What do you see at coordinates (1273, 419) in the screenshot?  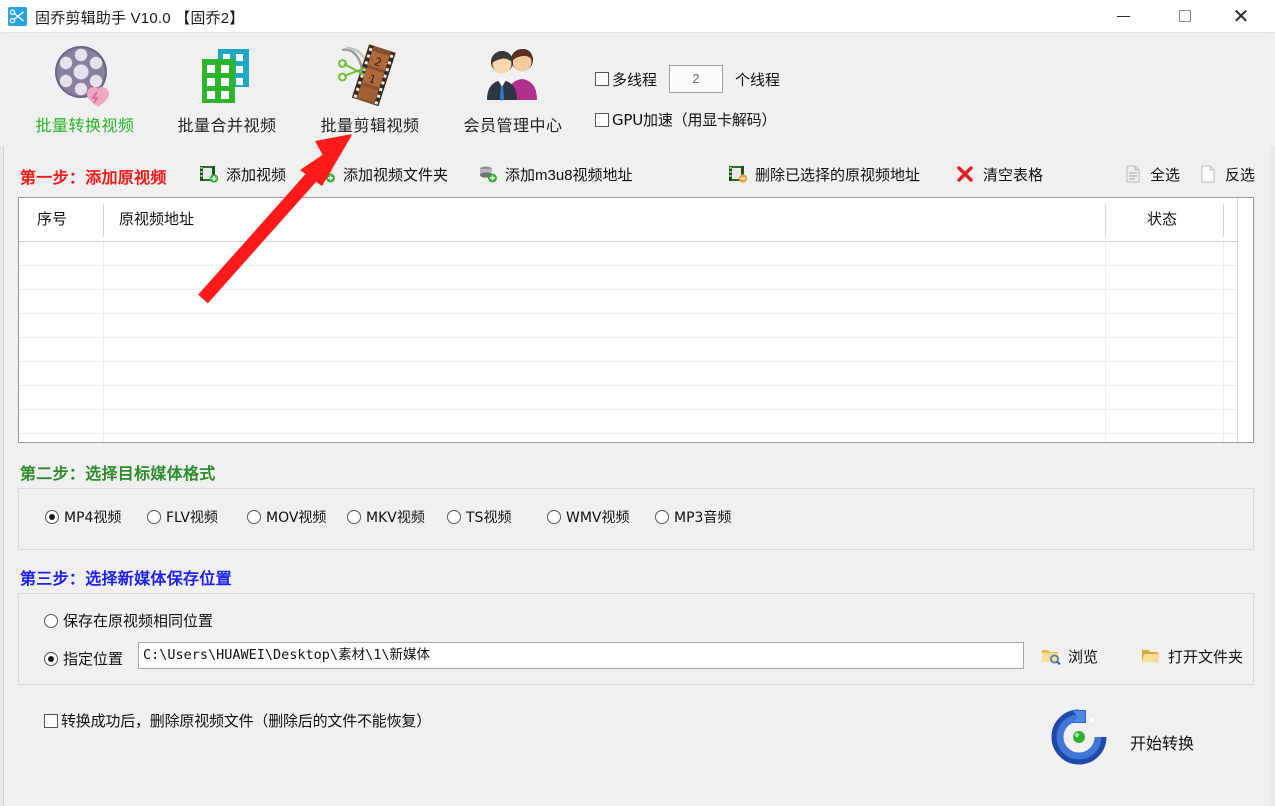 I see `window-right-edge` at bounding box center [1273, 419].